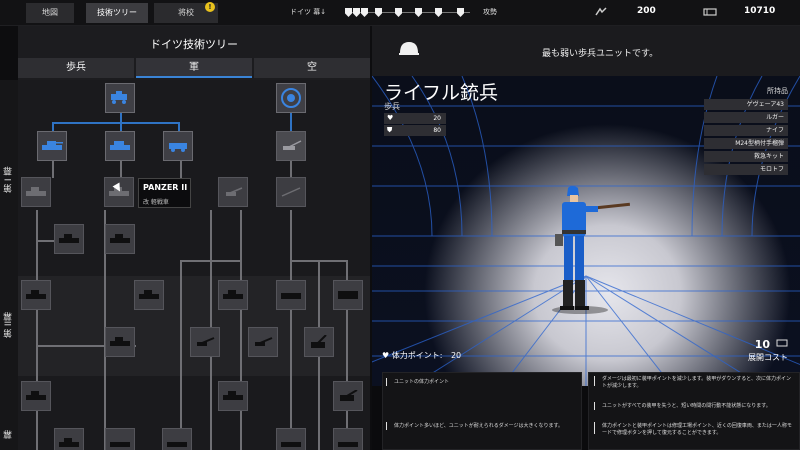  What do you see at coordinates (291, 98) in the screenshot?
I see `tech-node-air-unlock` at bounding box center [291, 98].